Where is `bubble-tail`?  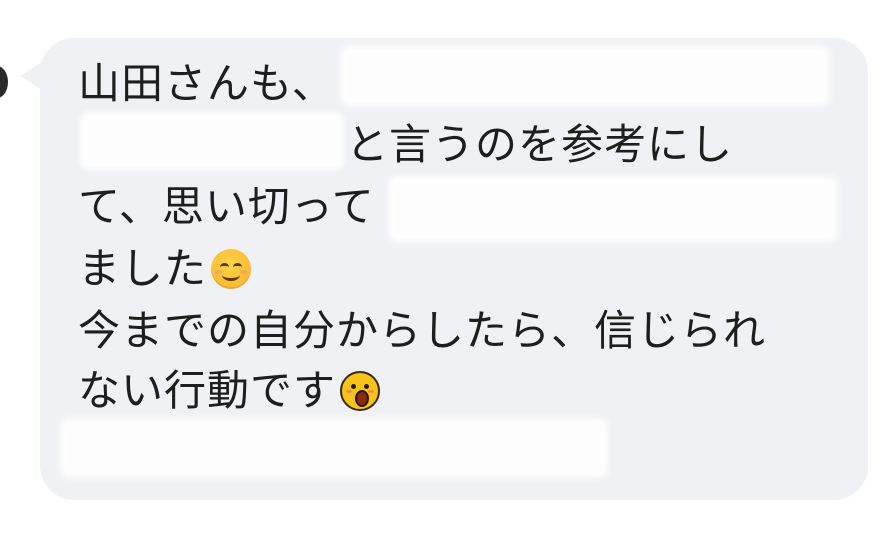 bubble-tail is located at coordinates (31, 76).